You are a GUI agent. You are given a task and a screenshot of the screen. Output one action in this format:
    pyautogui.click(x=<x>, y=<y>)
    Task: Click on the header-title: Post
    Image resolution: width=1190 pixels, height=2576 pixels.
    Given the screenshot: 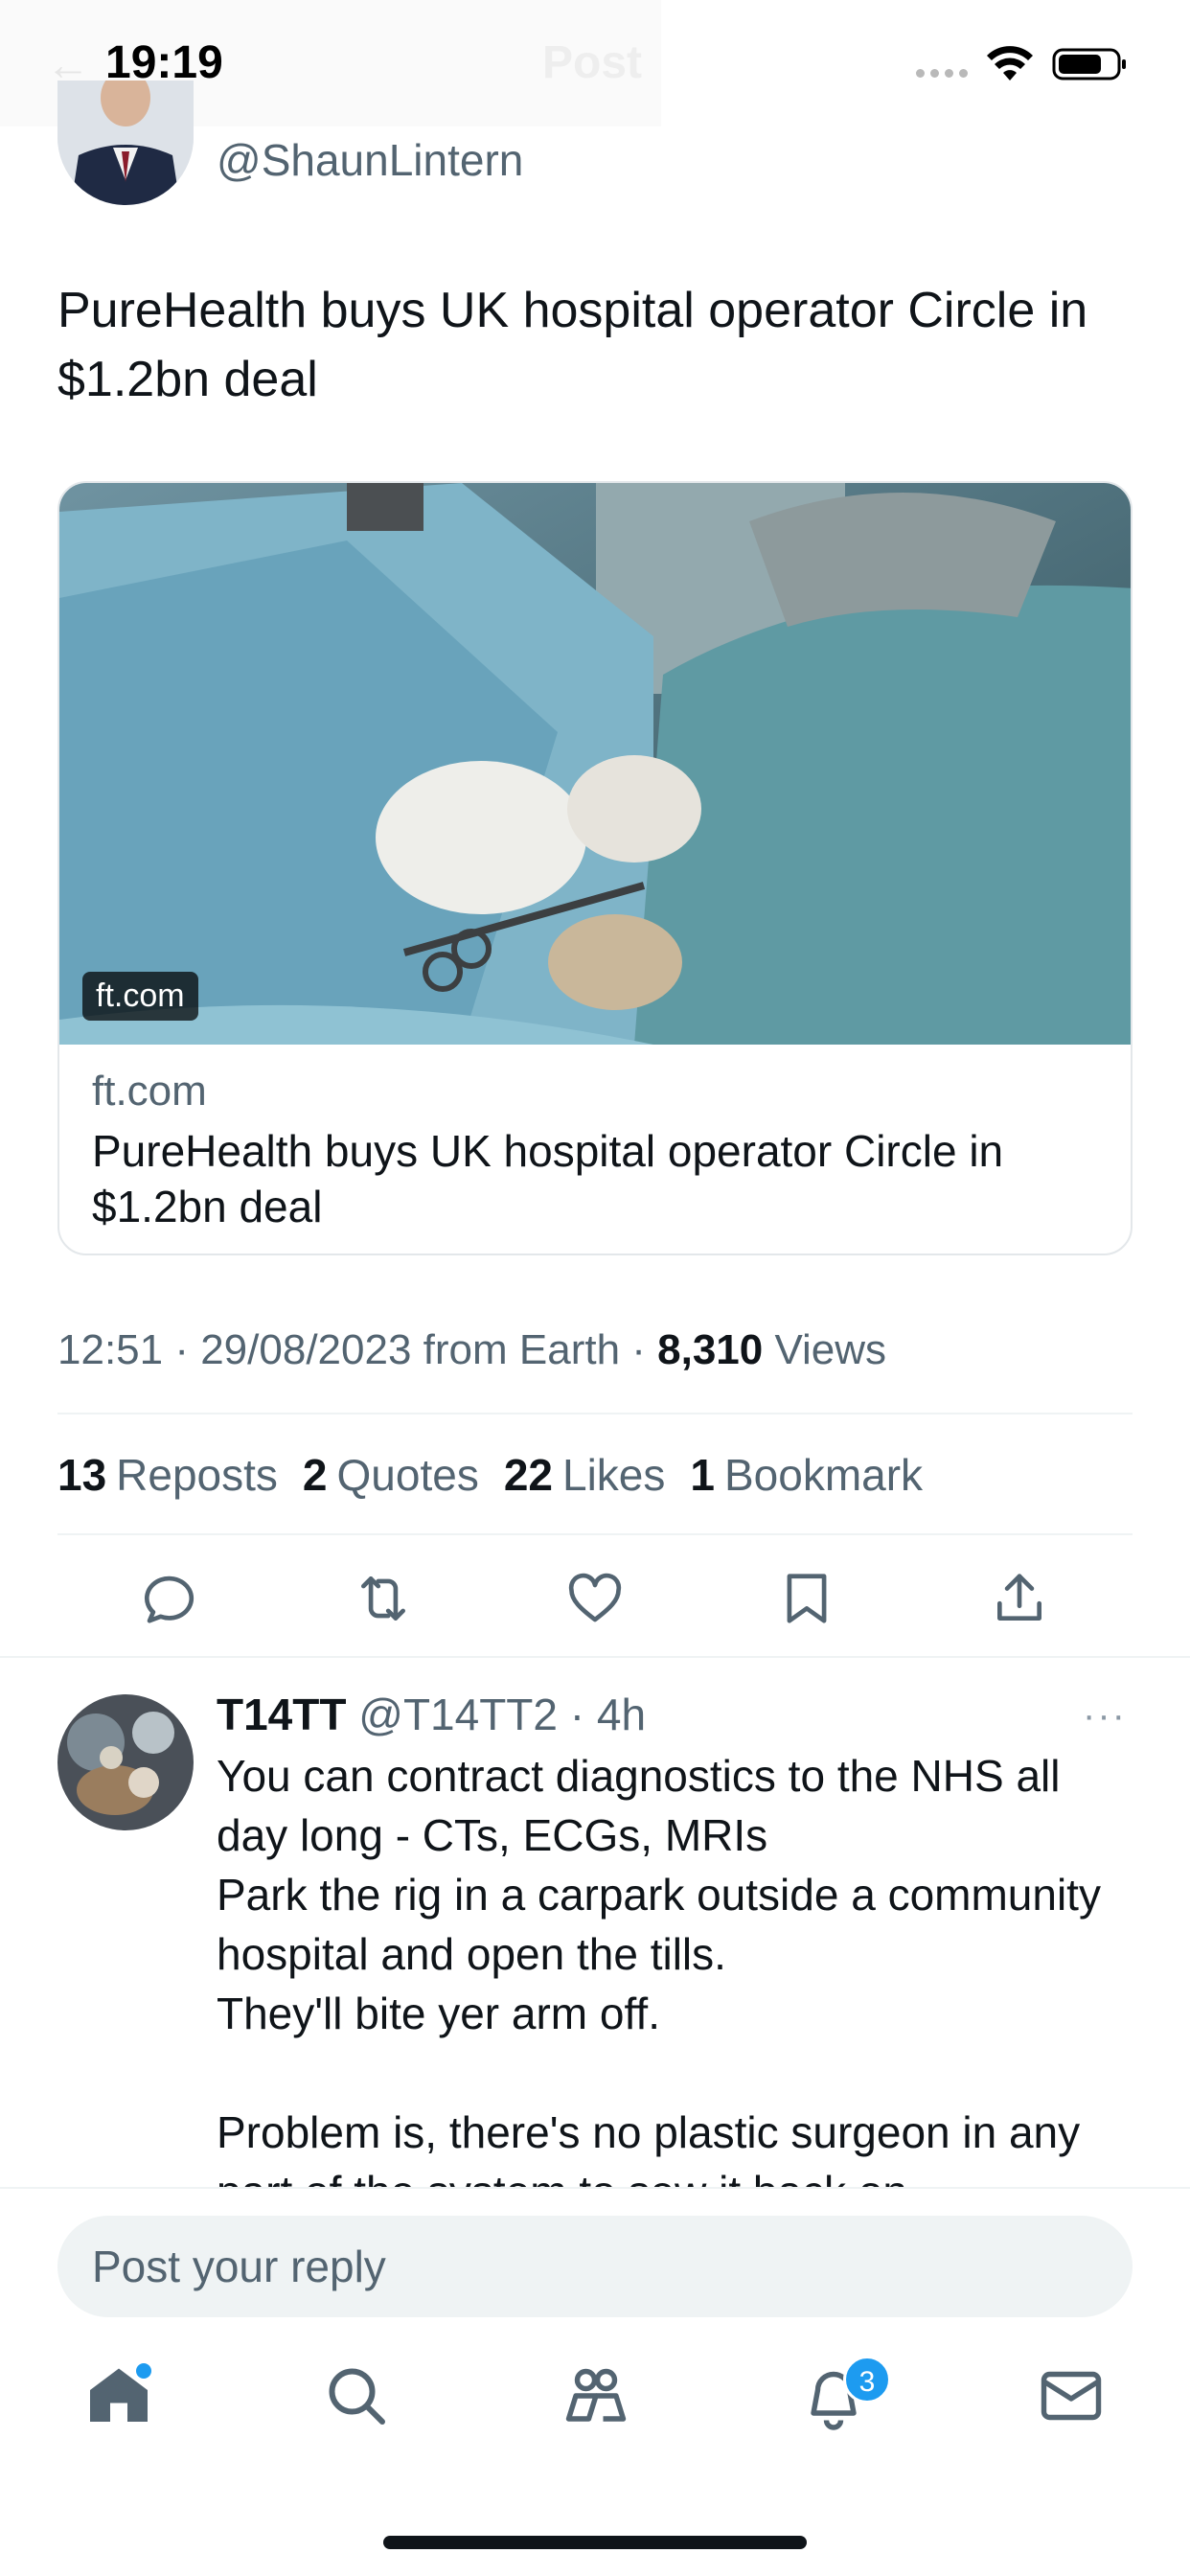 What is the action you would take?
    pyautogui.click(x=592, y=63)
    